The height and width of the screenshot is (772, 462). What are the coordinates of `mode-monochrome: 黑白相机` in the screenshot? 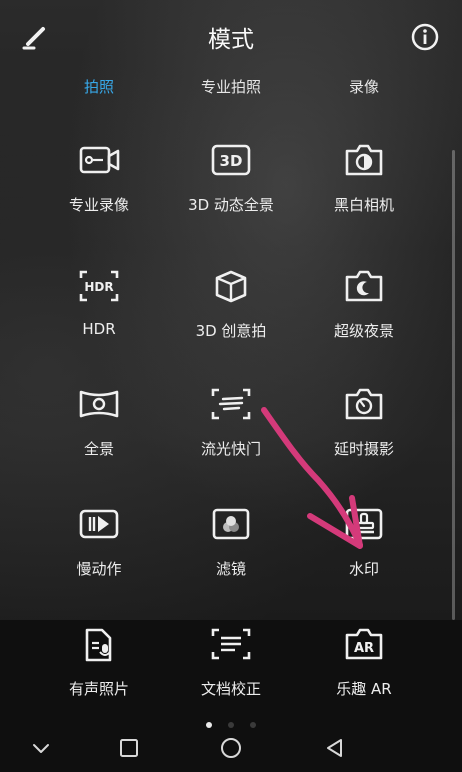 It's located at (364, 187).